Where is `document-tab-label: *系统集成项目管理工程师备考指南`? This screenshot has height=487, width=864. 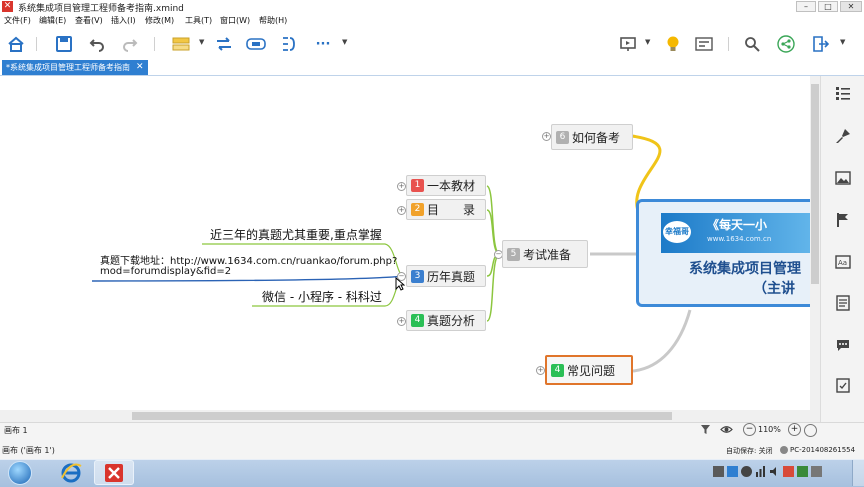 document-tab-label: *系统集成项目管理工程师备考指南 is located at coordinates (68, 67).